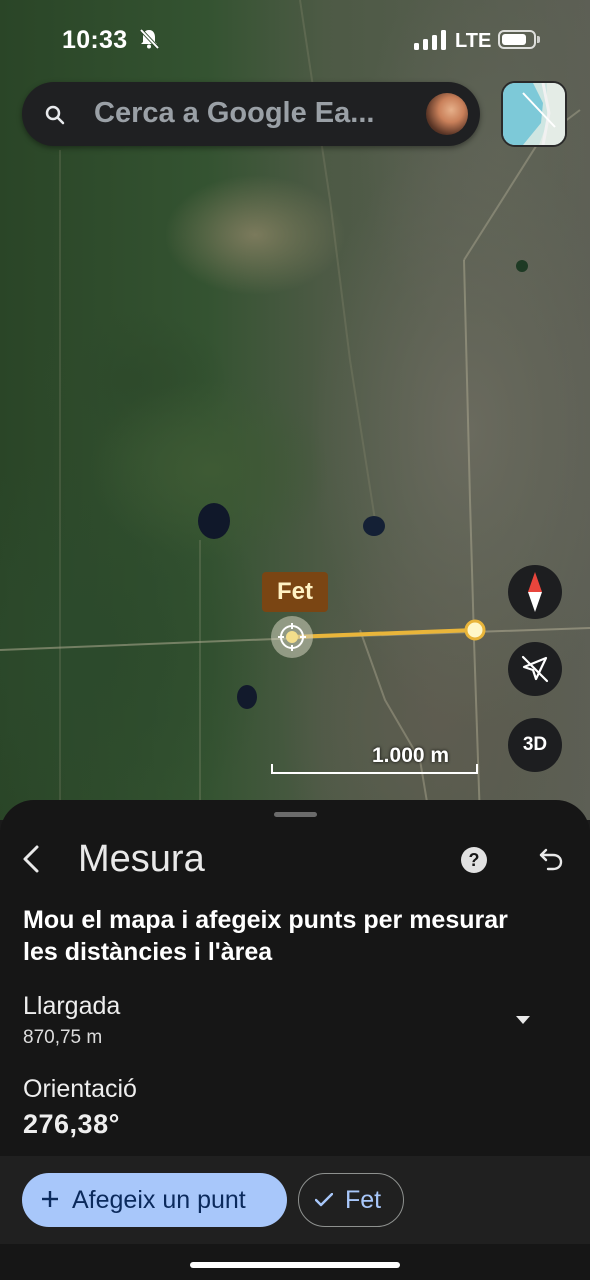 The height and width of the screenshot is (1280, 590). What do you see at coordinates (535, 745) in the screenshot?
I see `3d-toggle-button: 3D` at bounding box center [535, 745].